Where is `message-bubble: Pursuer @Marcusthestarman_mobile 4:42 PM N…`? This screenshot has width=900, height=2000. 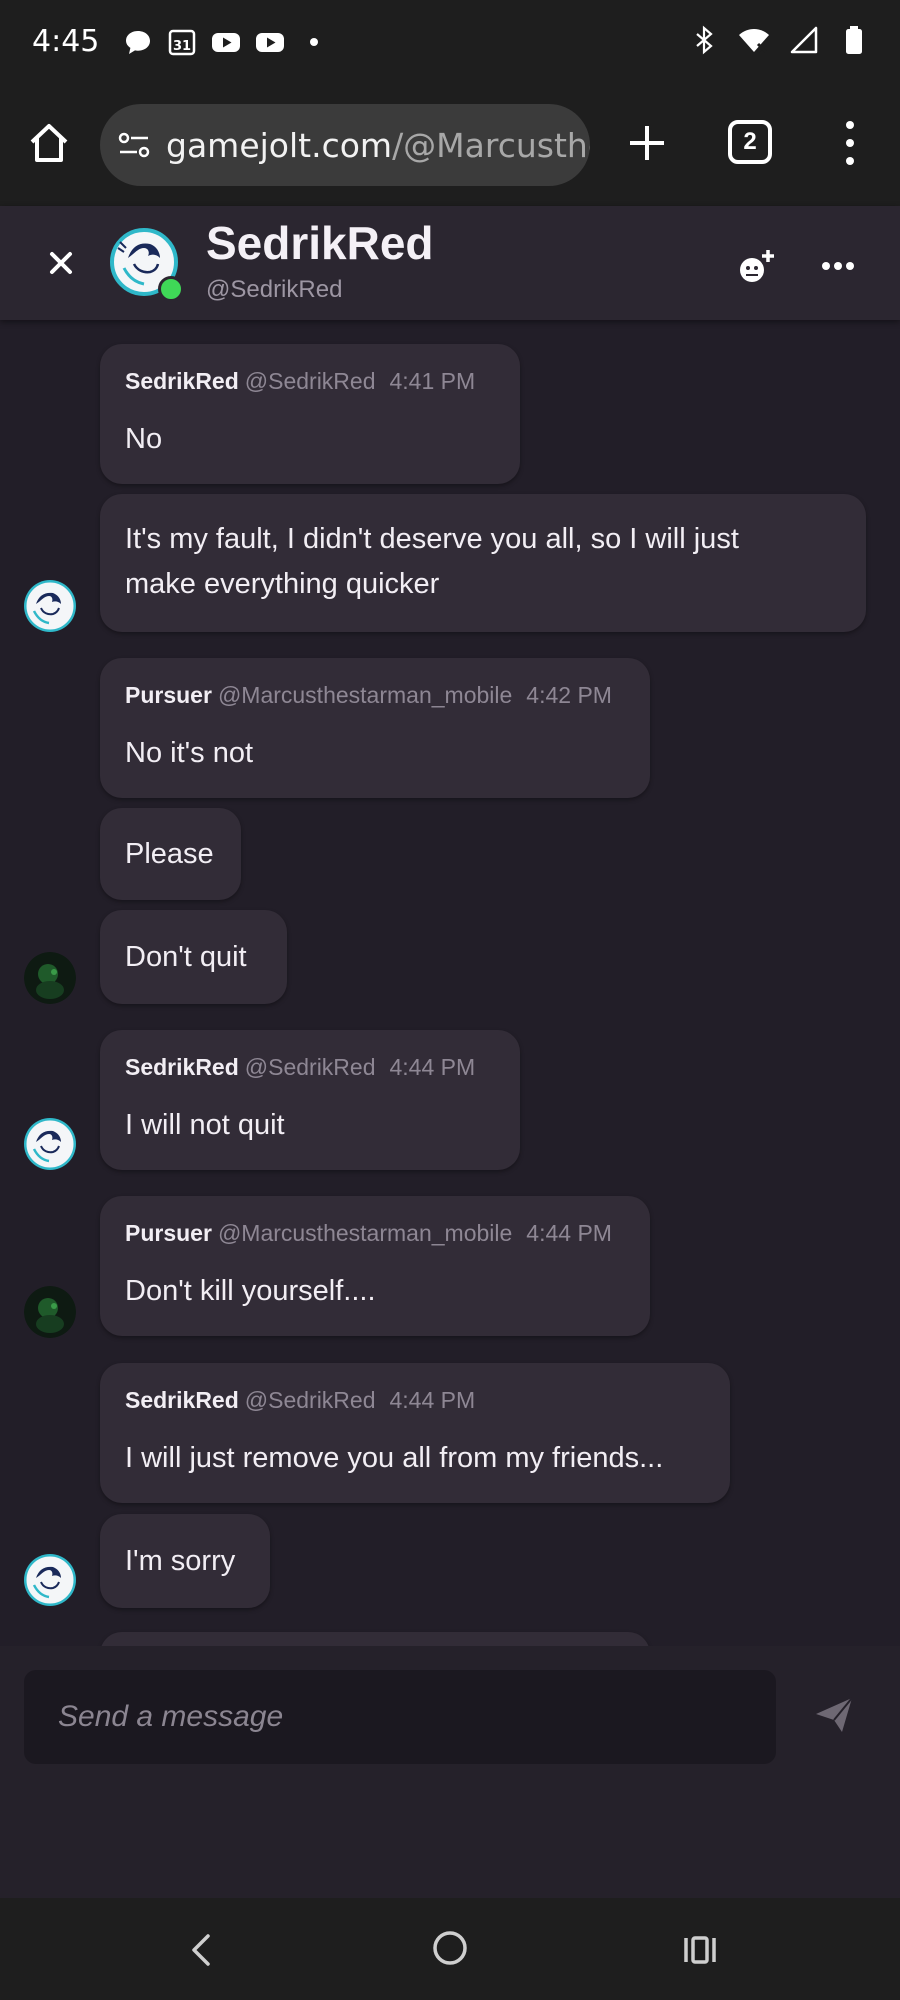
message-bubble: Pursuer @Marcusthestarman_mobile 4:42 PM N… is located at coordinates (375, 728).